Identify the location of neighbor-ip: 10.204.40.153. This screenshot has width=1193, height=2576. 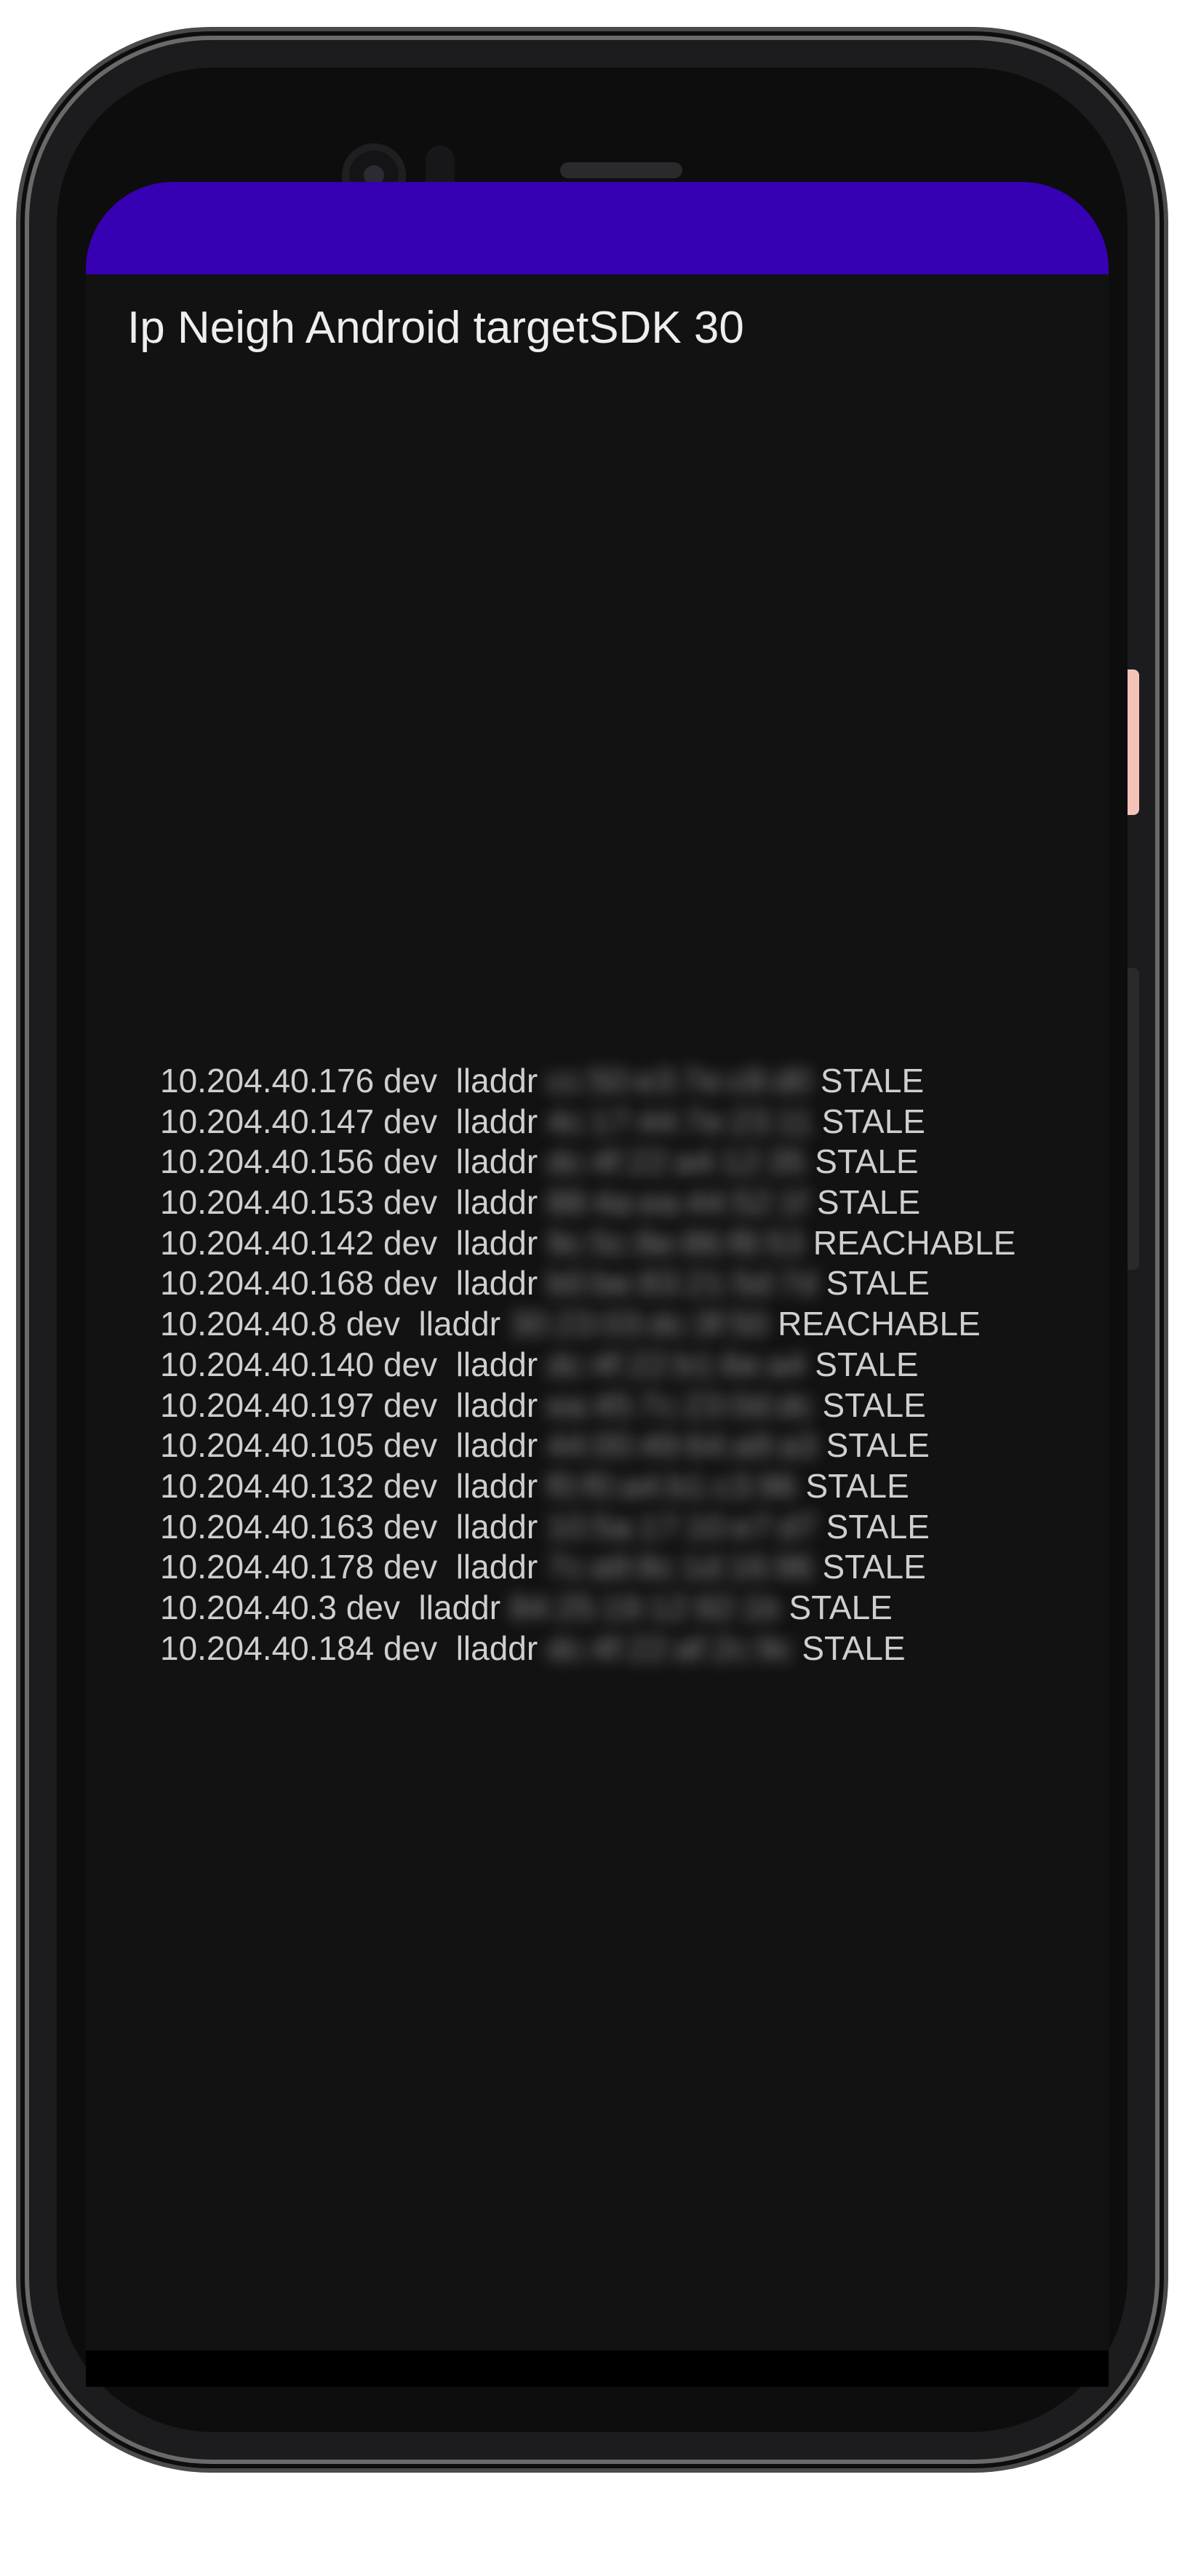
(267, 1202).